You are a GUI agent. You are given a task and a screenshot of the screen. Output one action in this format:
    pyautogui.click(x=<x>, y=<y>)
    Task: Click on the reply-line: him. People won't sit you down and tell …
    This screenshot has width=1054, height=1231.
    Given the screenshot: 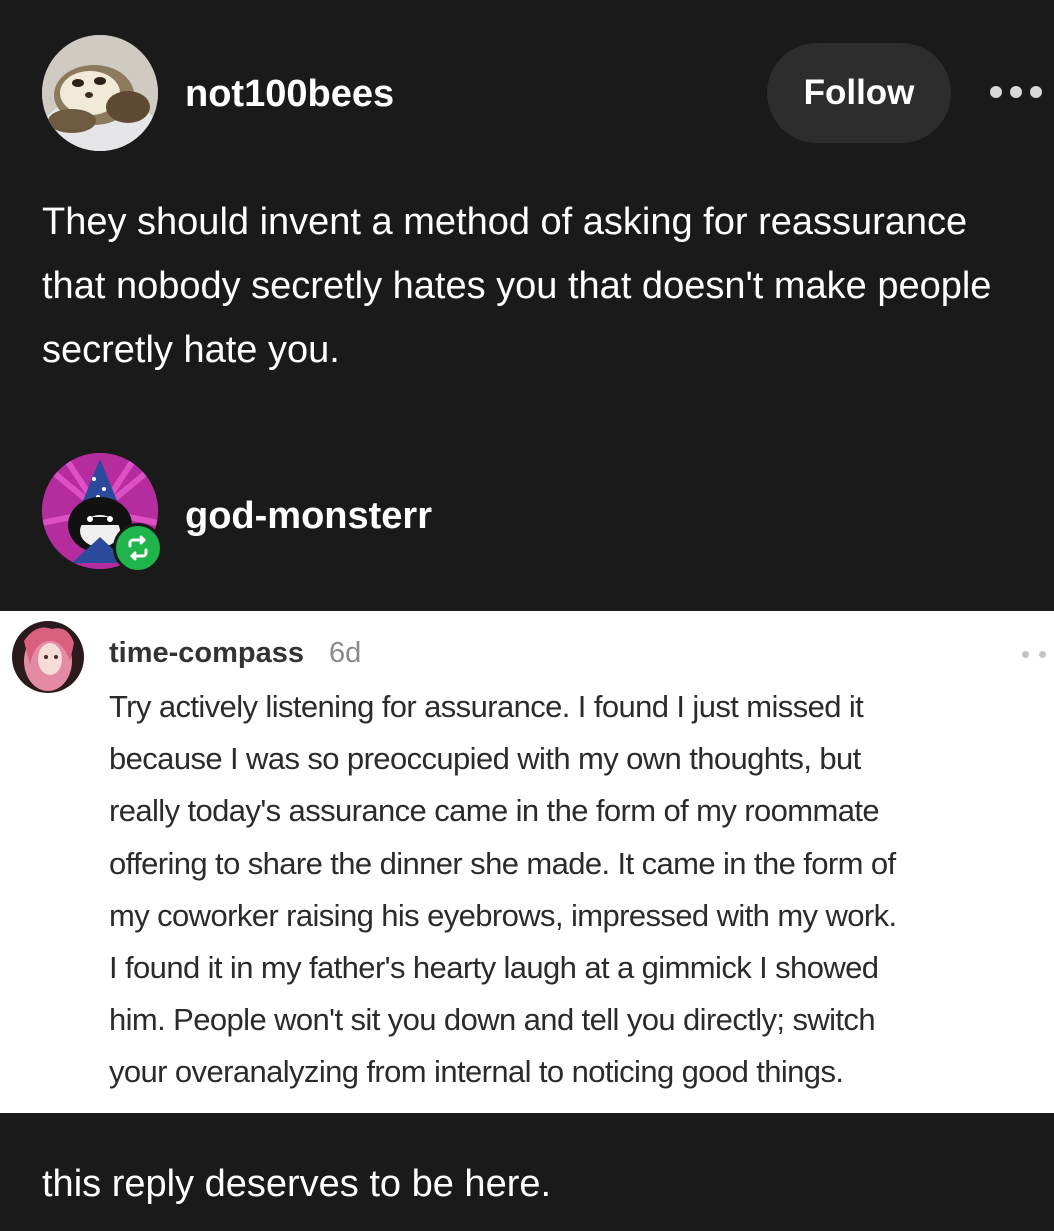 What is the action you would take?
    pyautogui.click(x=492, y=1020)
    